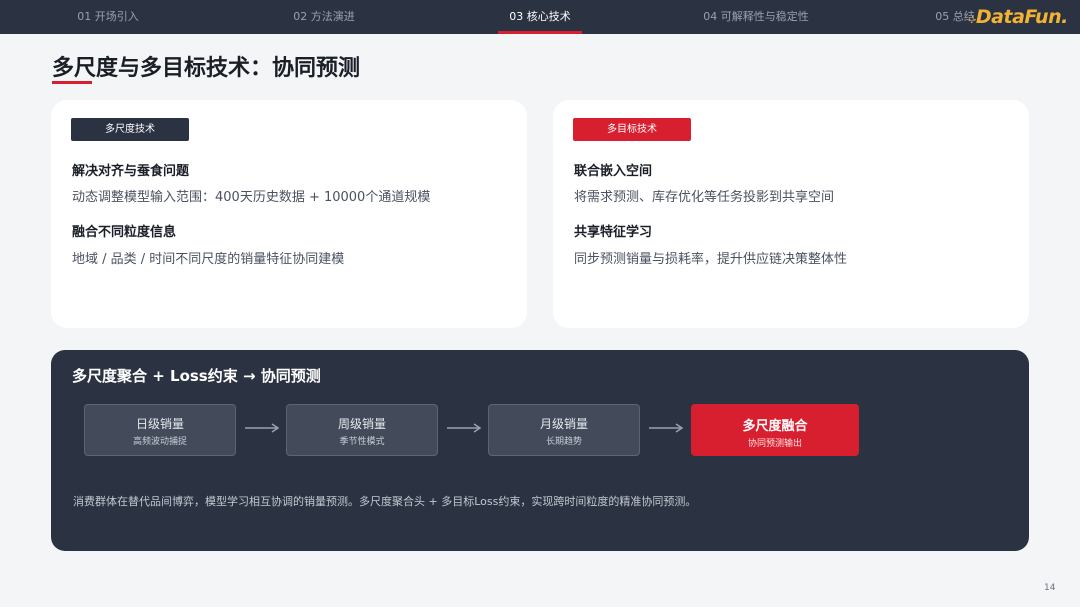 The width and height of the screenshot is (1080, 607). Describe the element at coordinates (1050, 588) in the screenshot. I see `page-number: 14` at that location.